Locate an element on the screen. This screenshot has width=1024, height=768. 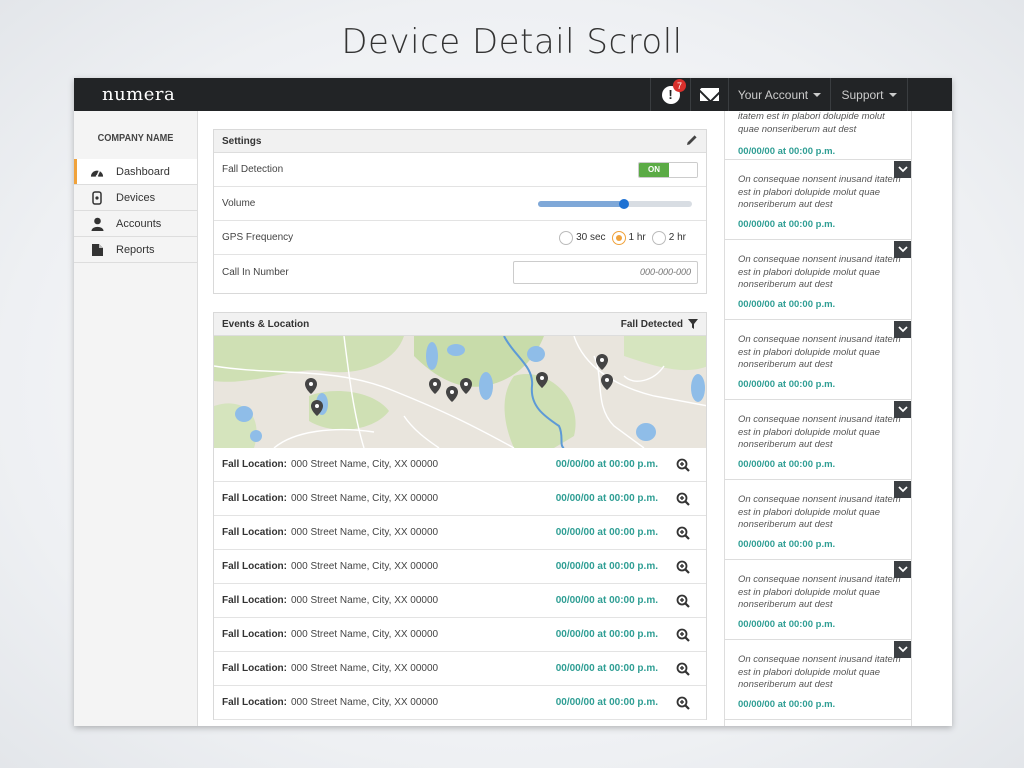
map-image is located at coordinates (460, 392).